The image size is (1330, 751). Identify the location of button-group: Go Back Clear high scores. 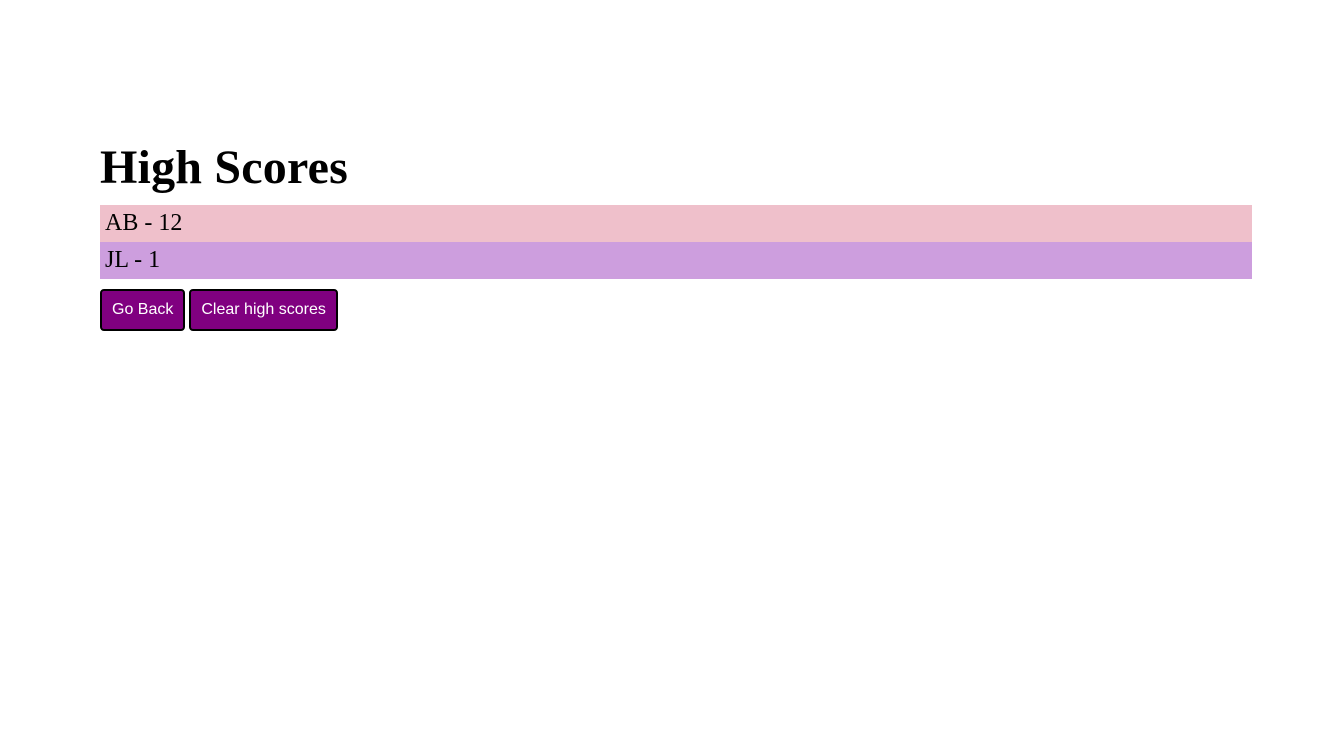
(676, 310).